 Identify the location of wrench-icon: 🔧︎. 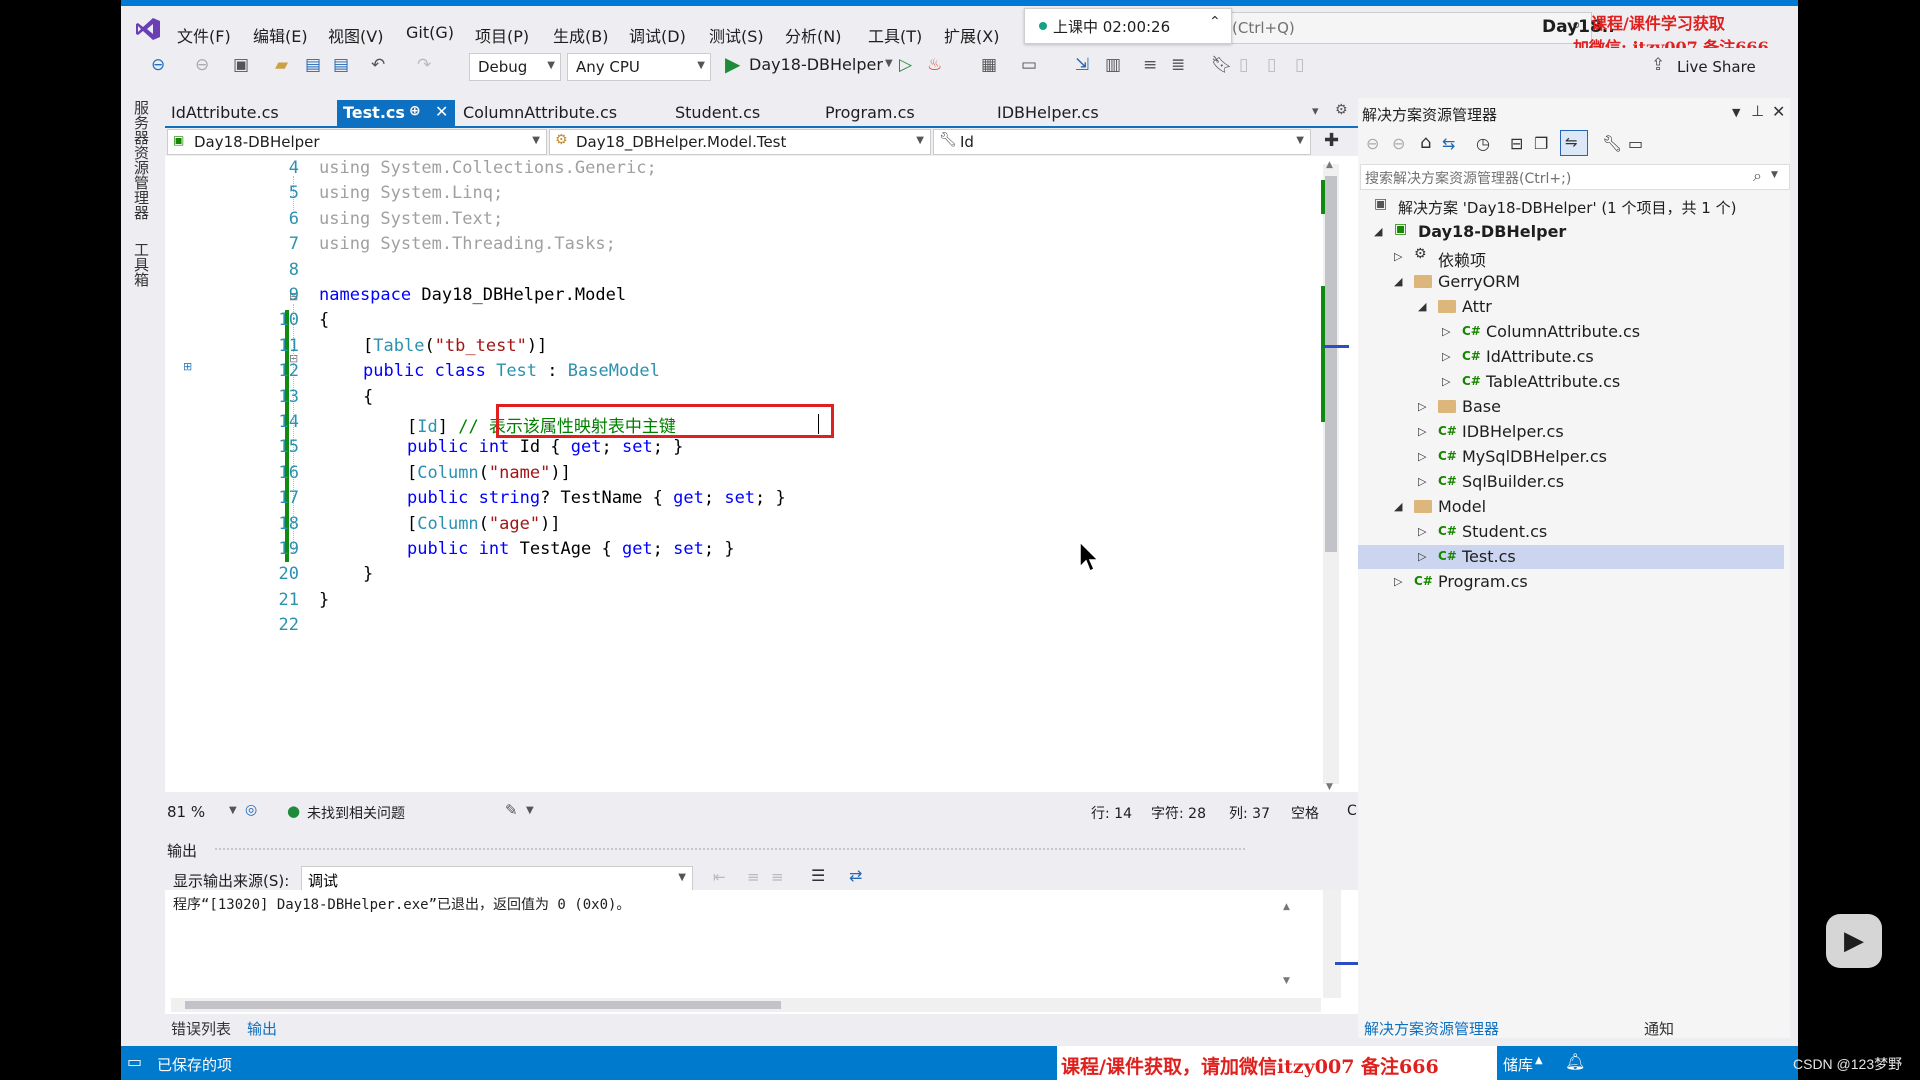
(1612, 143).